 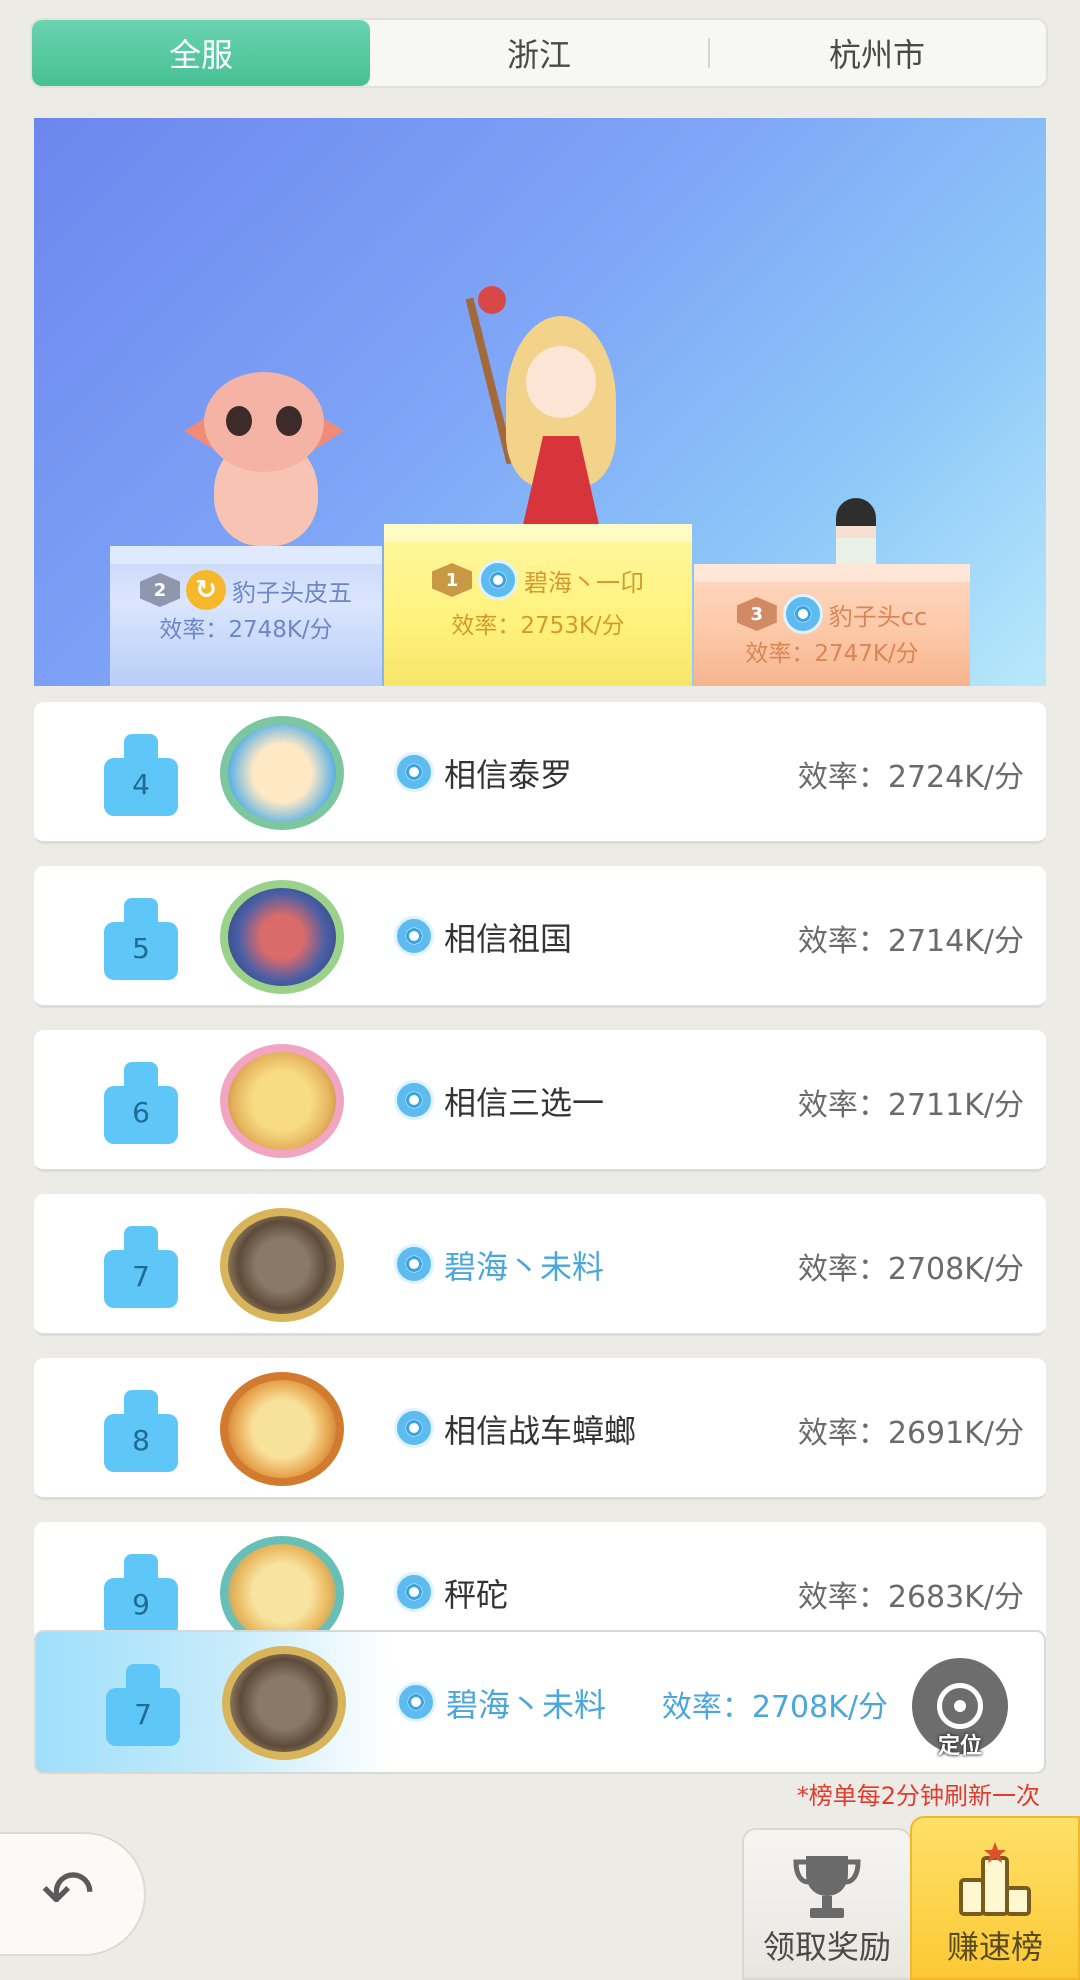 I want to click on player-name: 碧海丶未料, so click(x=524, y=1267).